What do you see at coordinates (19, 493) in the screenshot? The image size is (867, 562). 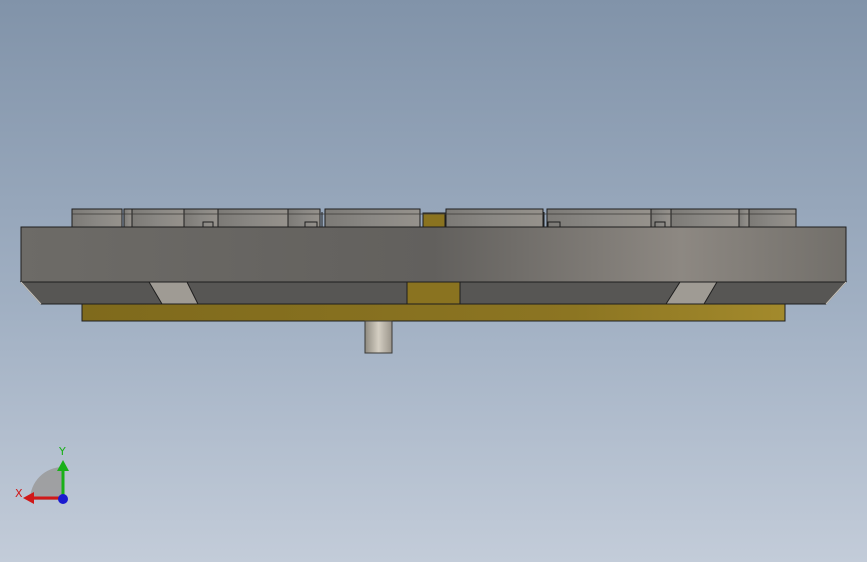 I see `x-axis-label: X` at bounding box center [19, 493].